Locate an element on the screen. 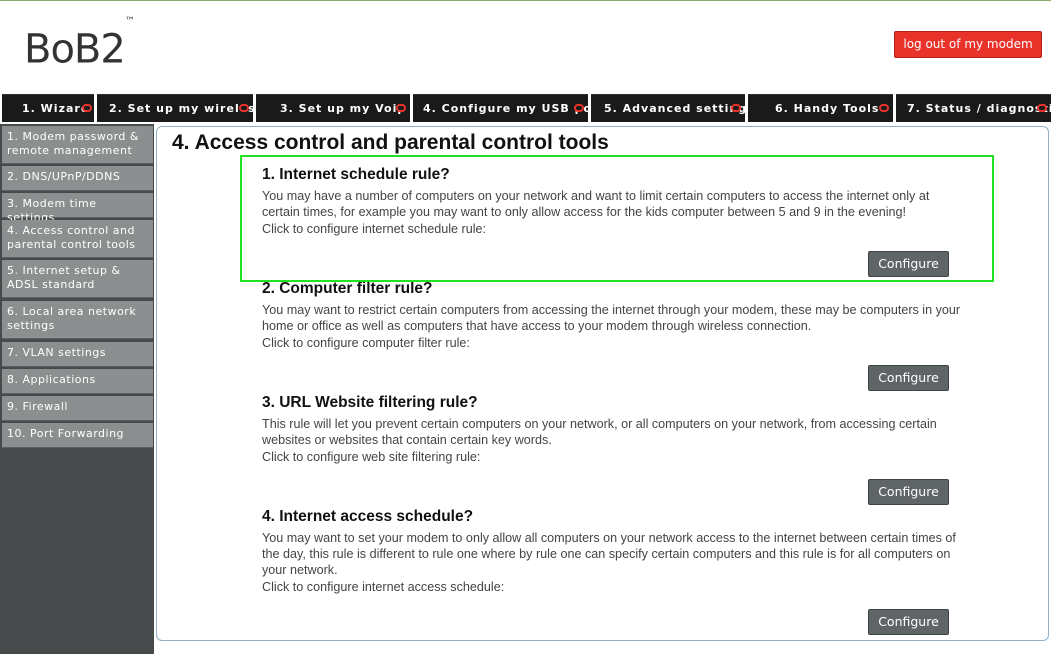  bob2-logo: BoB2™ is located at coordinates (79, 44).